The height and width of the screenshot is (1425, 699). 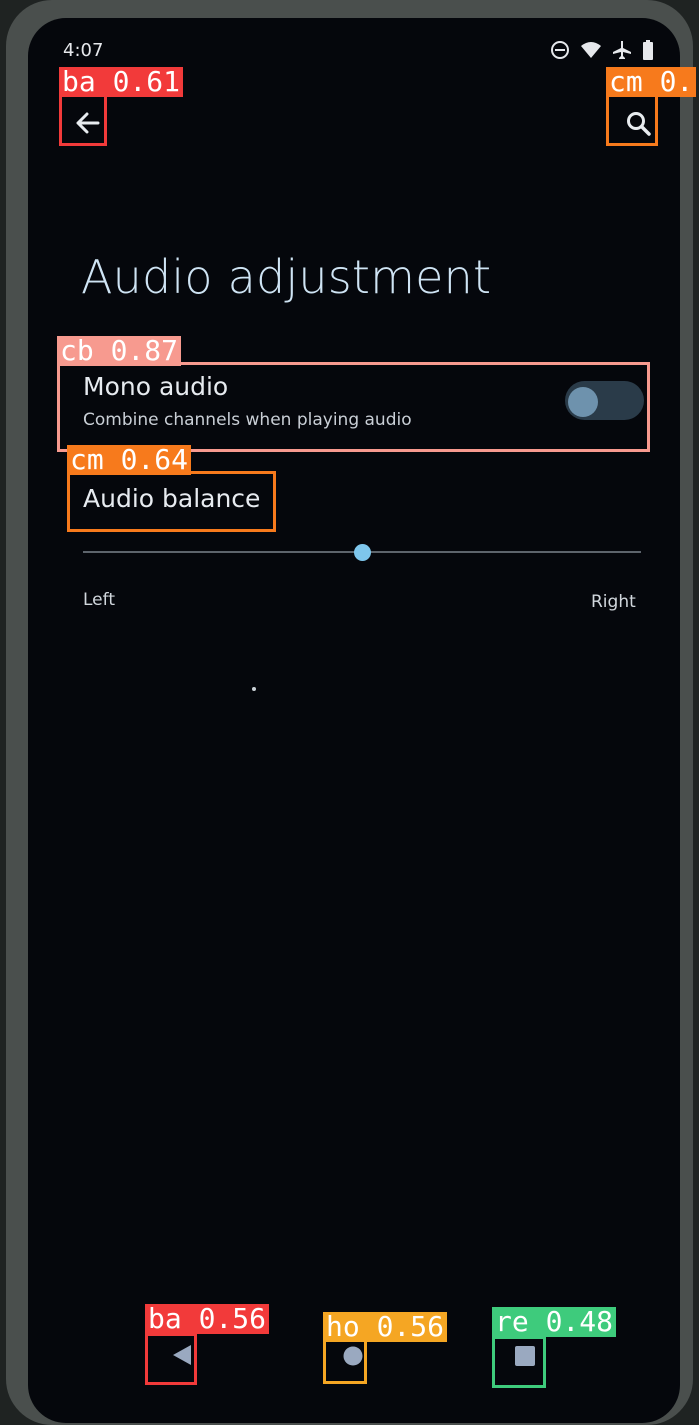 What do you see at coordinates (171, 501) in the screenshot?
I see `detection-box-audio-balance` at bounding box center [171, 501].